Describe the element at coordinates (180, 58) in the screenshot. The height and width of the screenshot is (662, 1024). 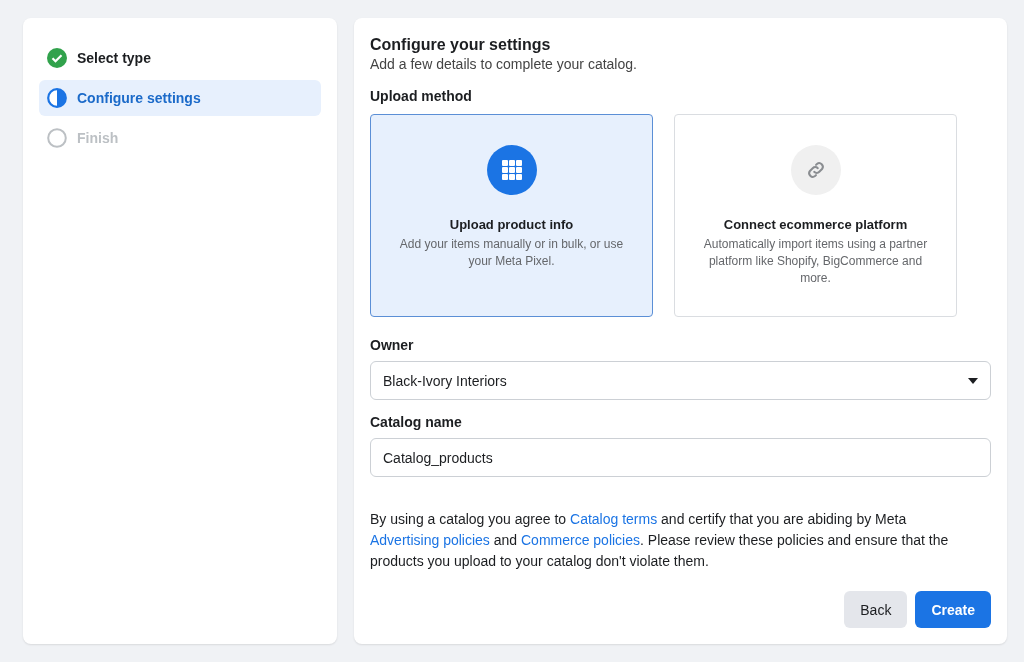
I see `step-item: Select type` at that location.